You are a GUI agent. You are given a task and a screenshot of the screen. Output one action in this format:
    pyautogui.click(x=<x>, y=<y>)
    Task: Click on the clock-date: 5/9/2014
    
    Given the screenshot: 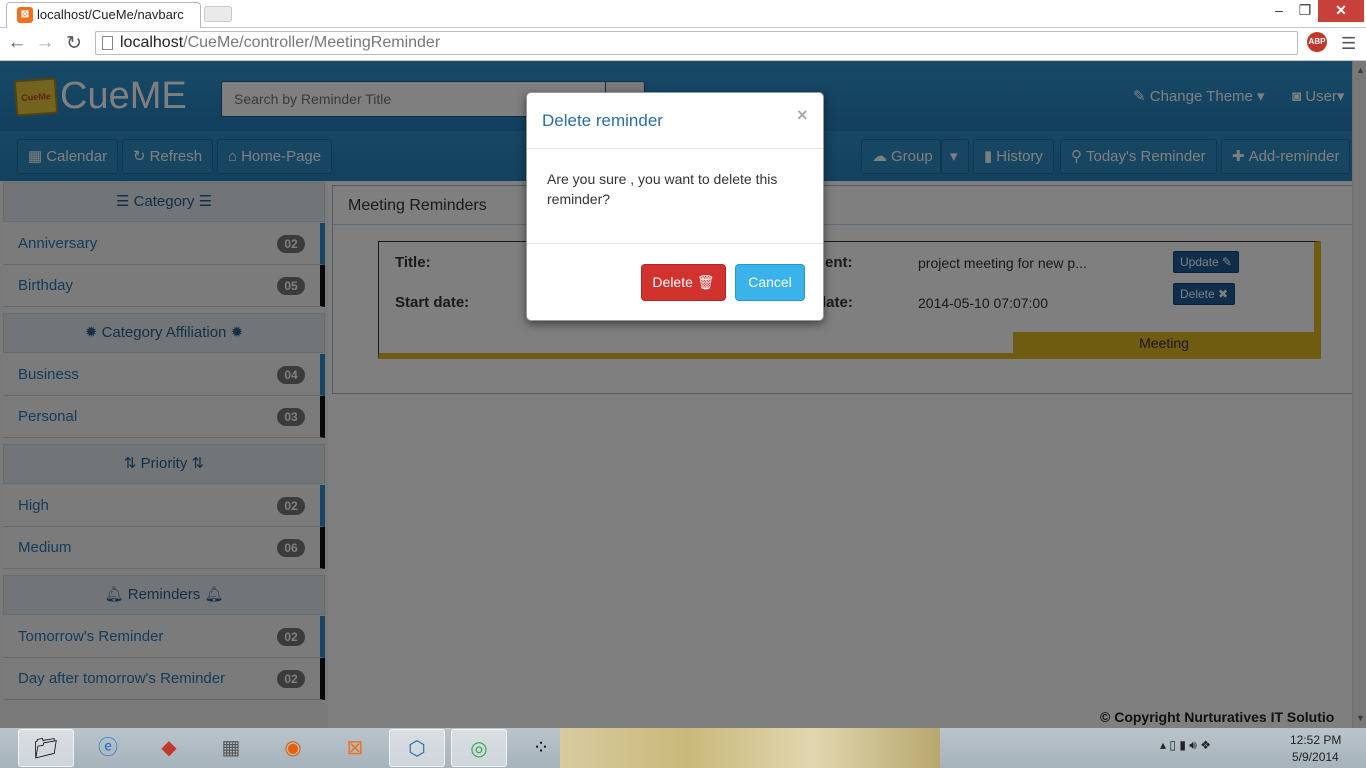 What is the action you would take?
    pyautogui.click(x=1315, y=757)
    